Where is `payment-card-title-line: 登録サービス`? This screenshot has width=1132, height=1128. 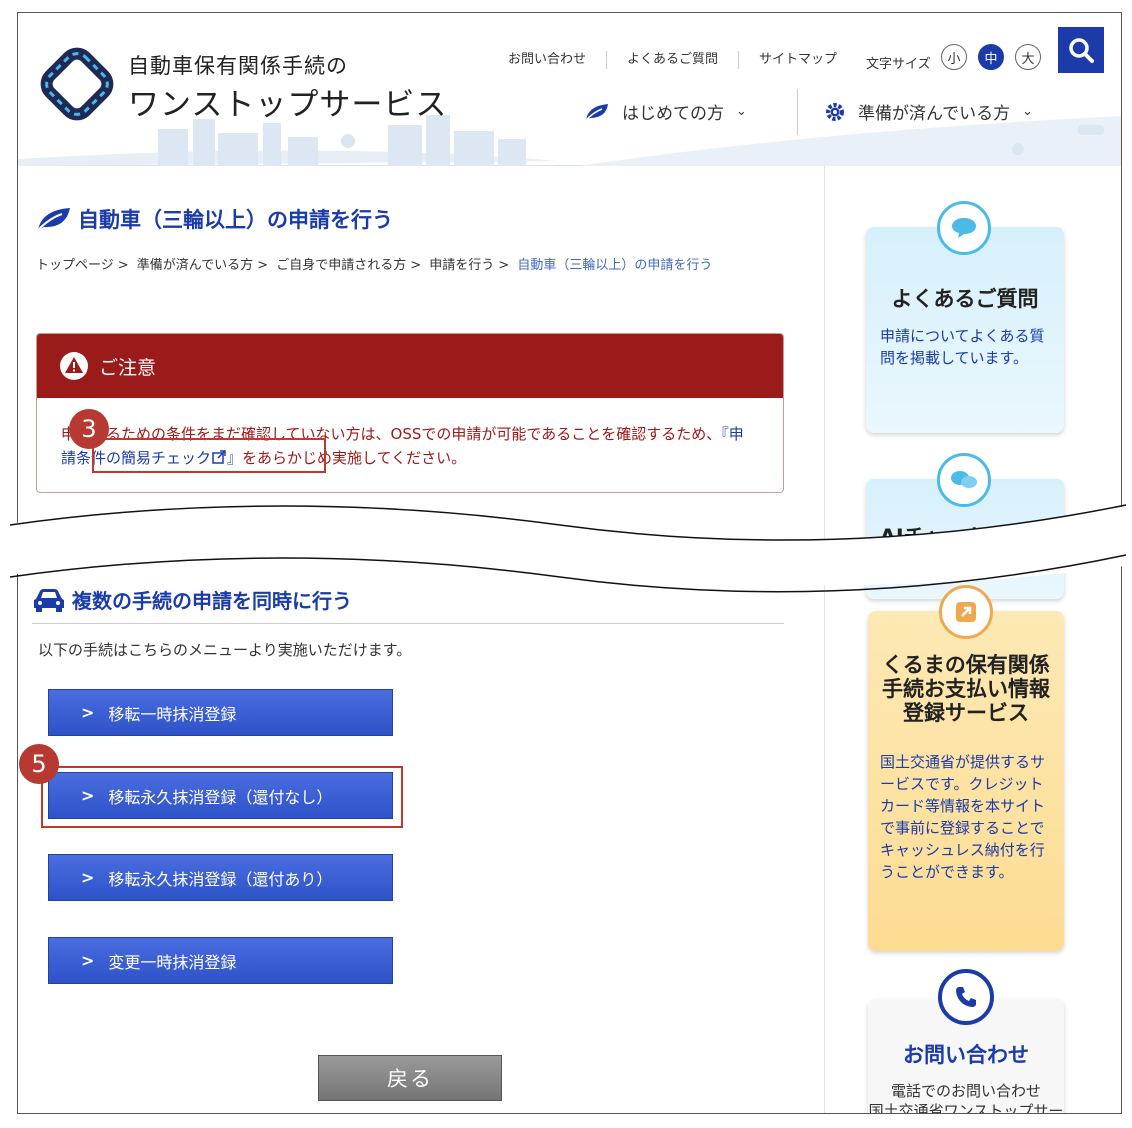 payment-card-title-line: 登録サービス is located at coordinates (966, 713).